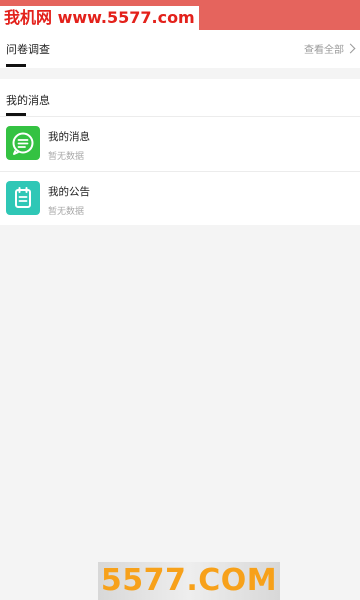 This screenshot has width=360, height=600. I want to click on list-item-my-messages: 我的消息 暂无数据, so click(180, 144).